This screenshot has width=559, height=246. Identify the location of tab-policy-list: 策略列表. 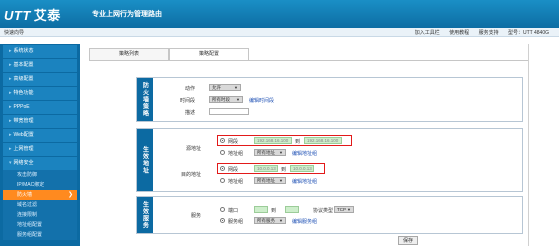
(129, 54).